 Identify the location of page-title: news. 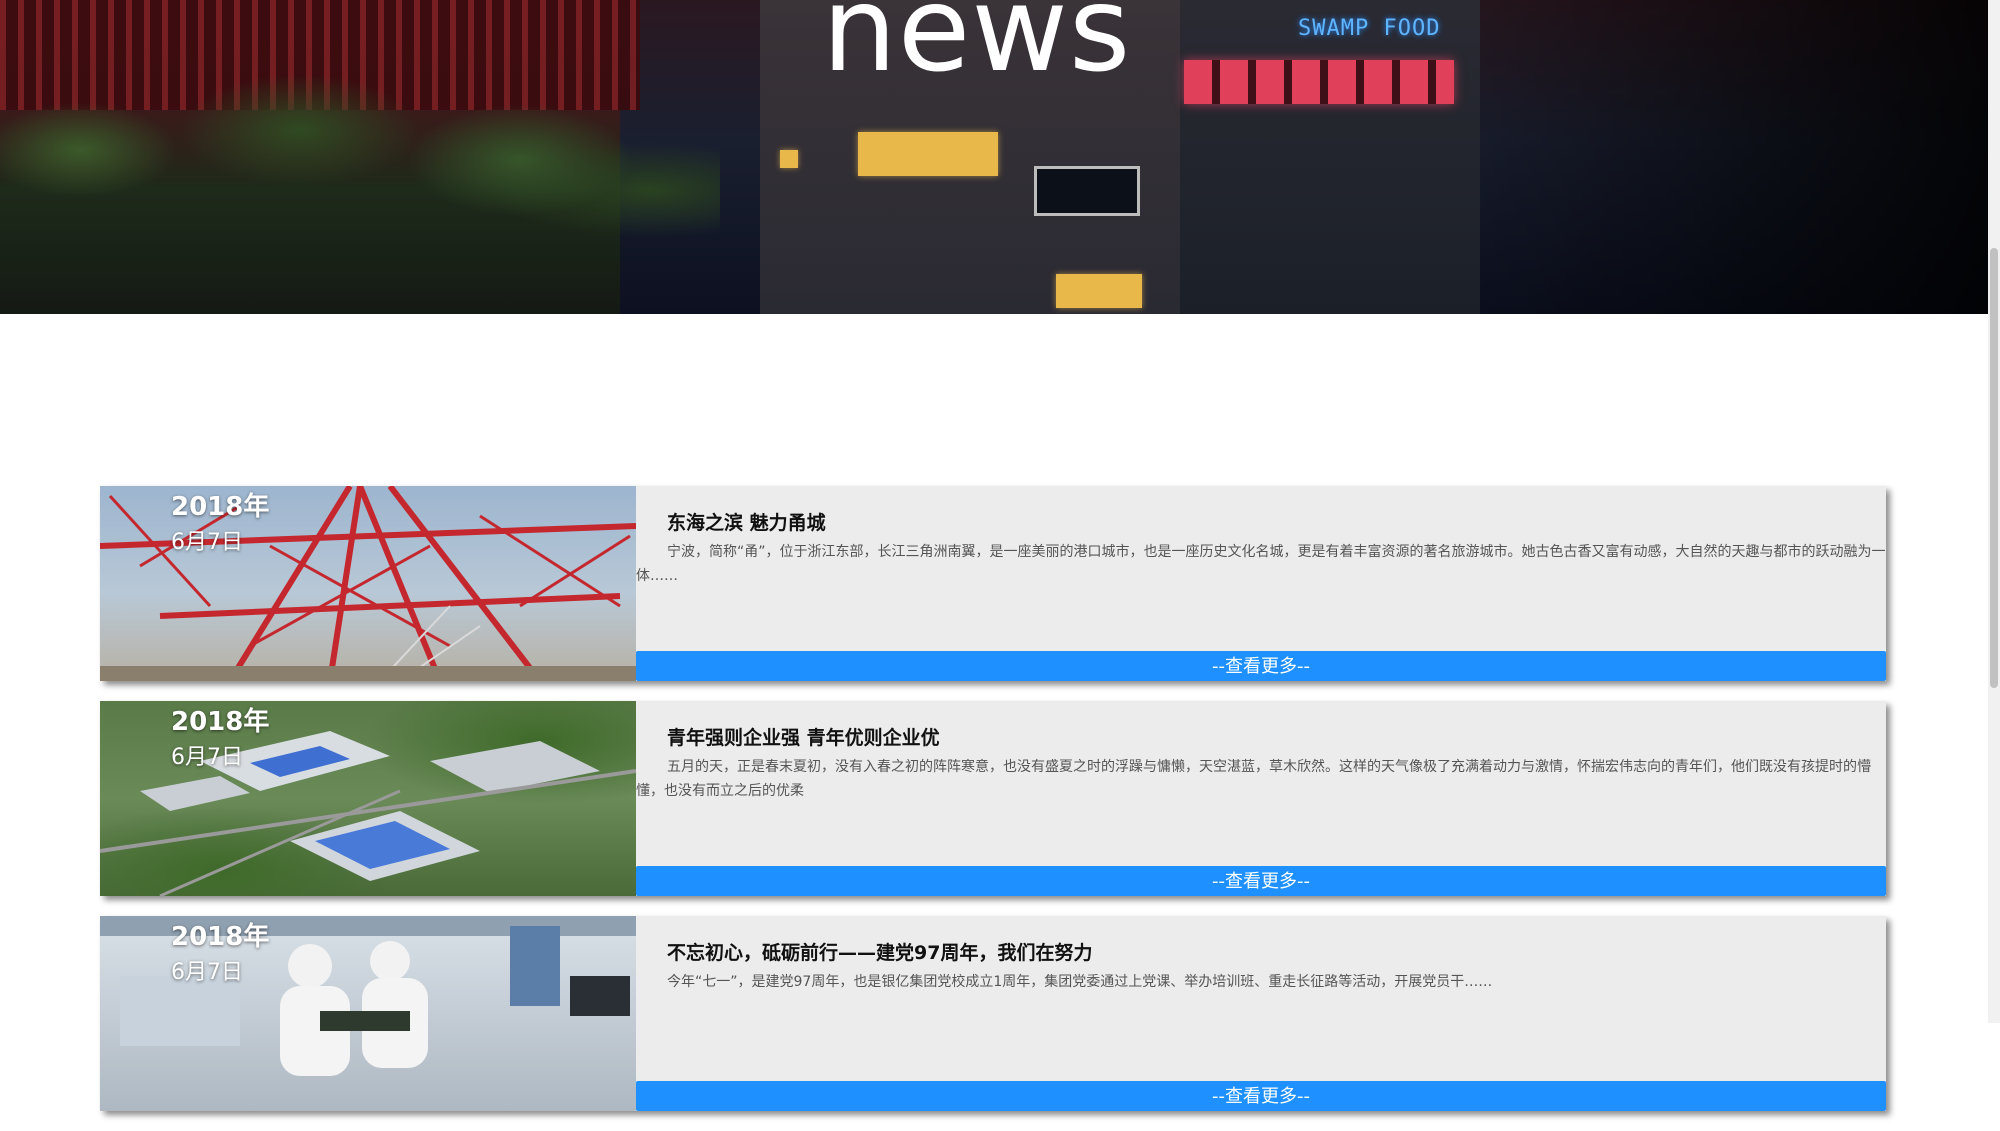
(977, 49).